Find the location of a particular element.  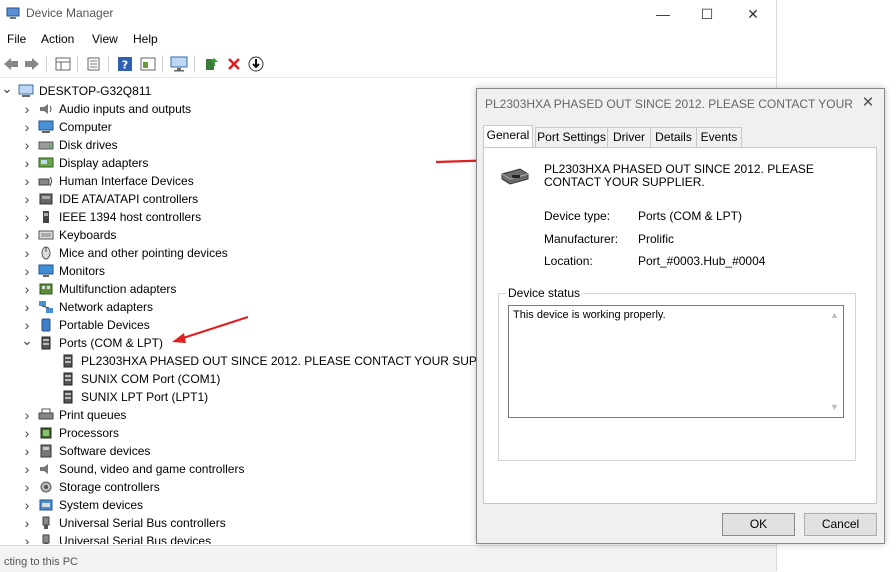

device-type-value: Ports (COM & LPT) is located at coordinates (690, 216).